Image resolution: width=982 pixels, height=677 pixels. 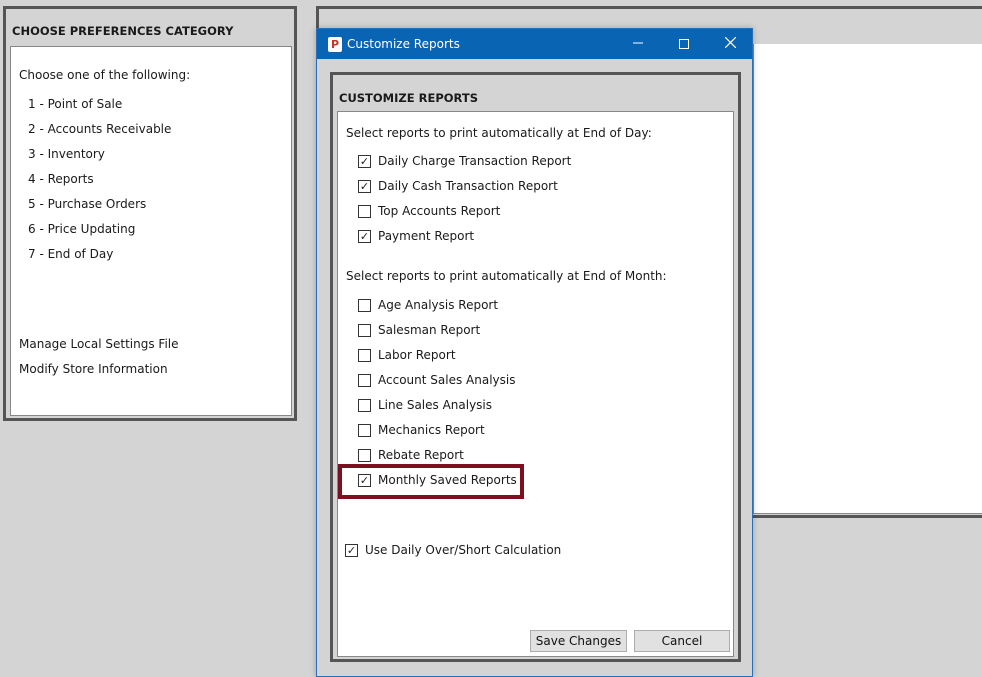 I want to click on checkbox-label: Top Accounts Report, so click(x=439, y=211).